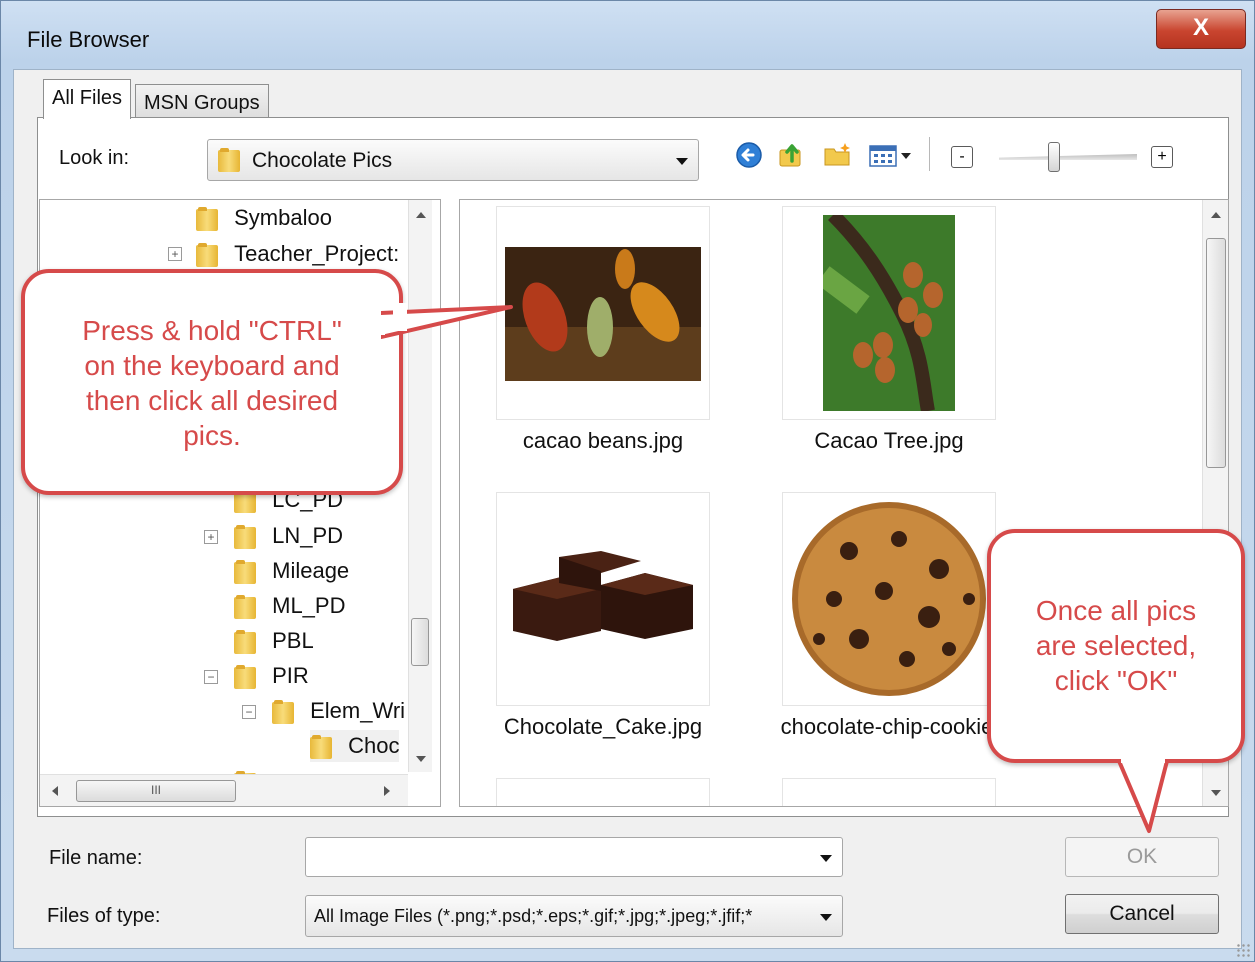  Describe the element at coordinates (627, 35) in the screenshot. I see `title-bar: File Browser X` at that location.